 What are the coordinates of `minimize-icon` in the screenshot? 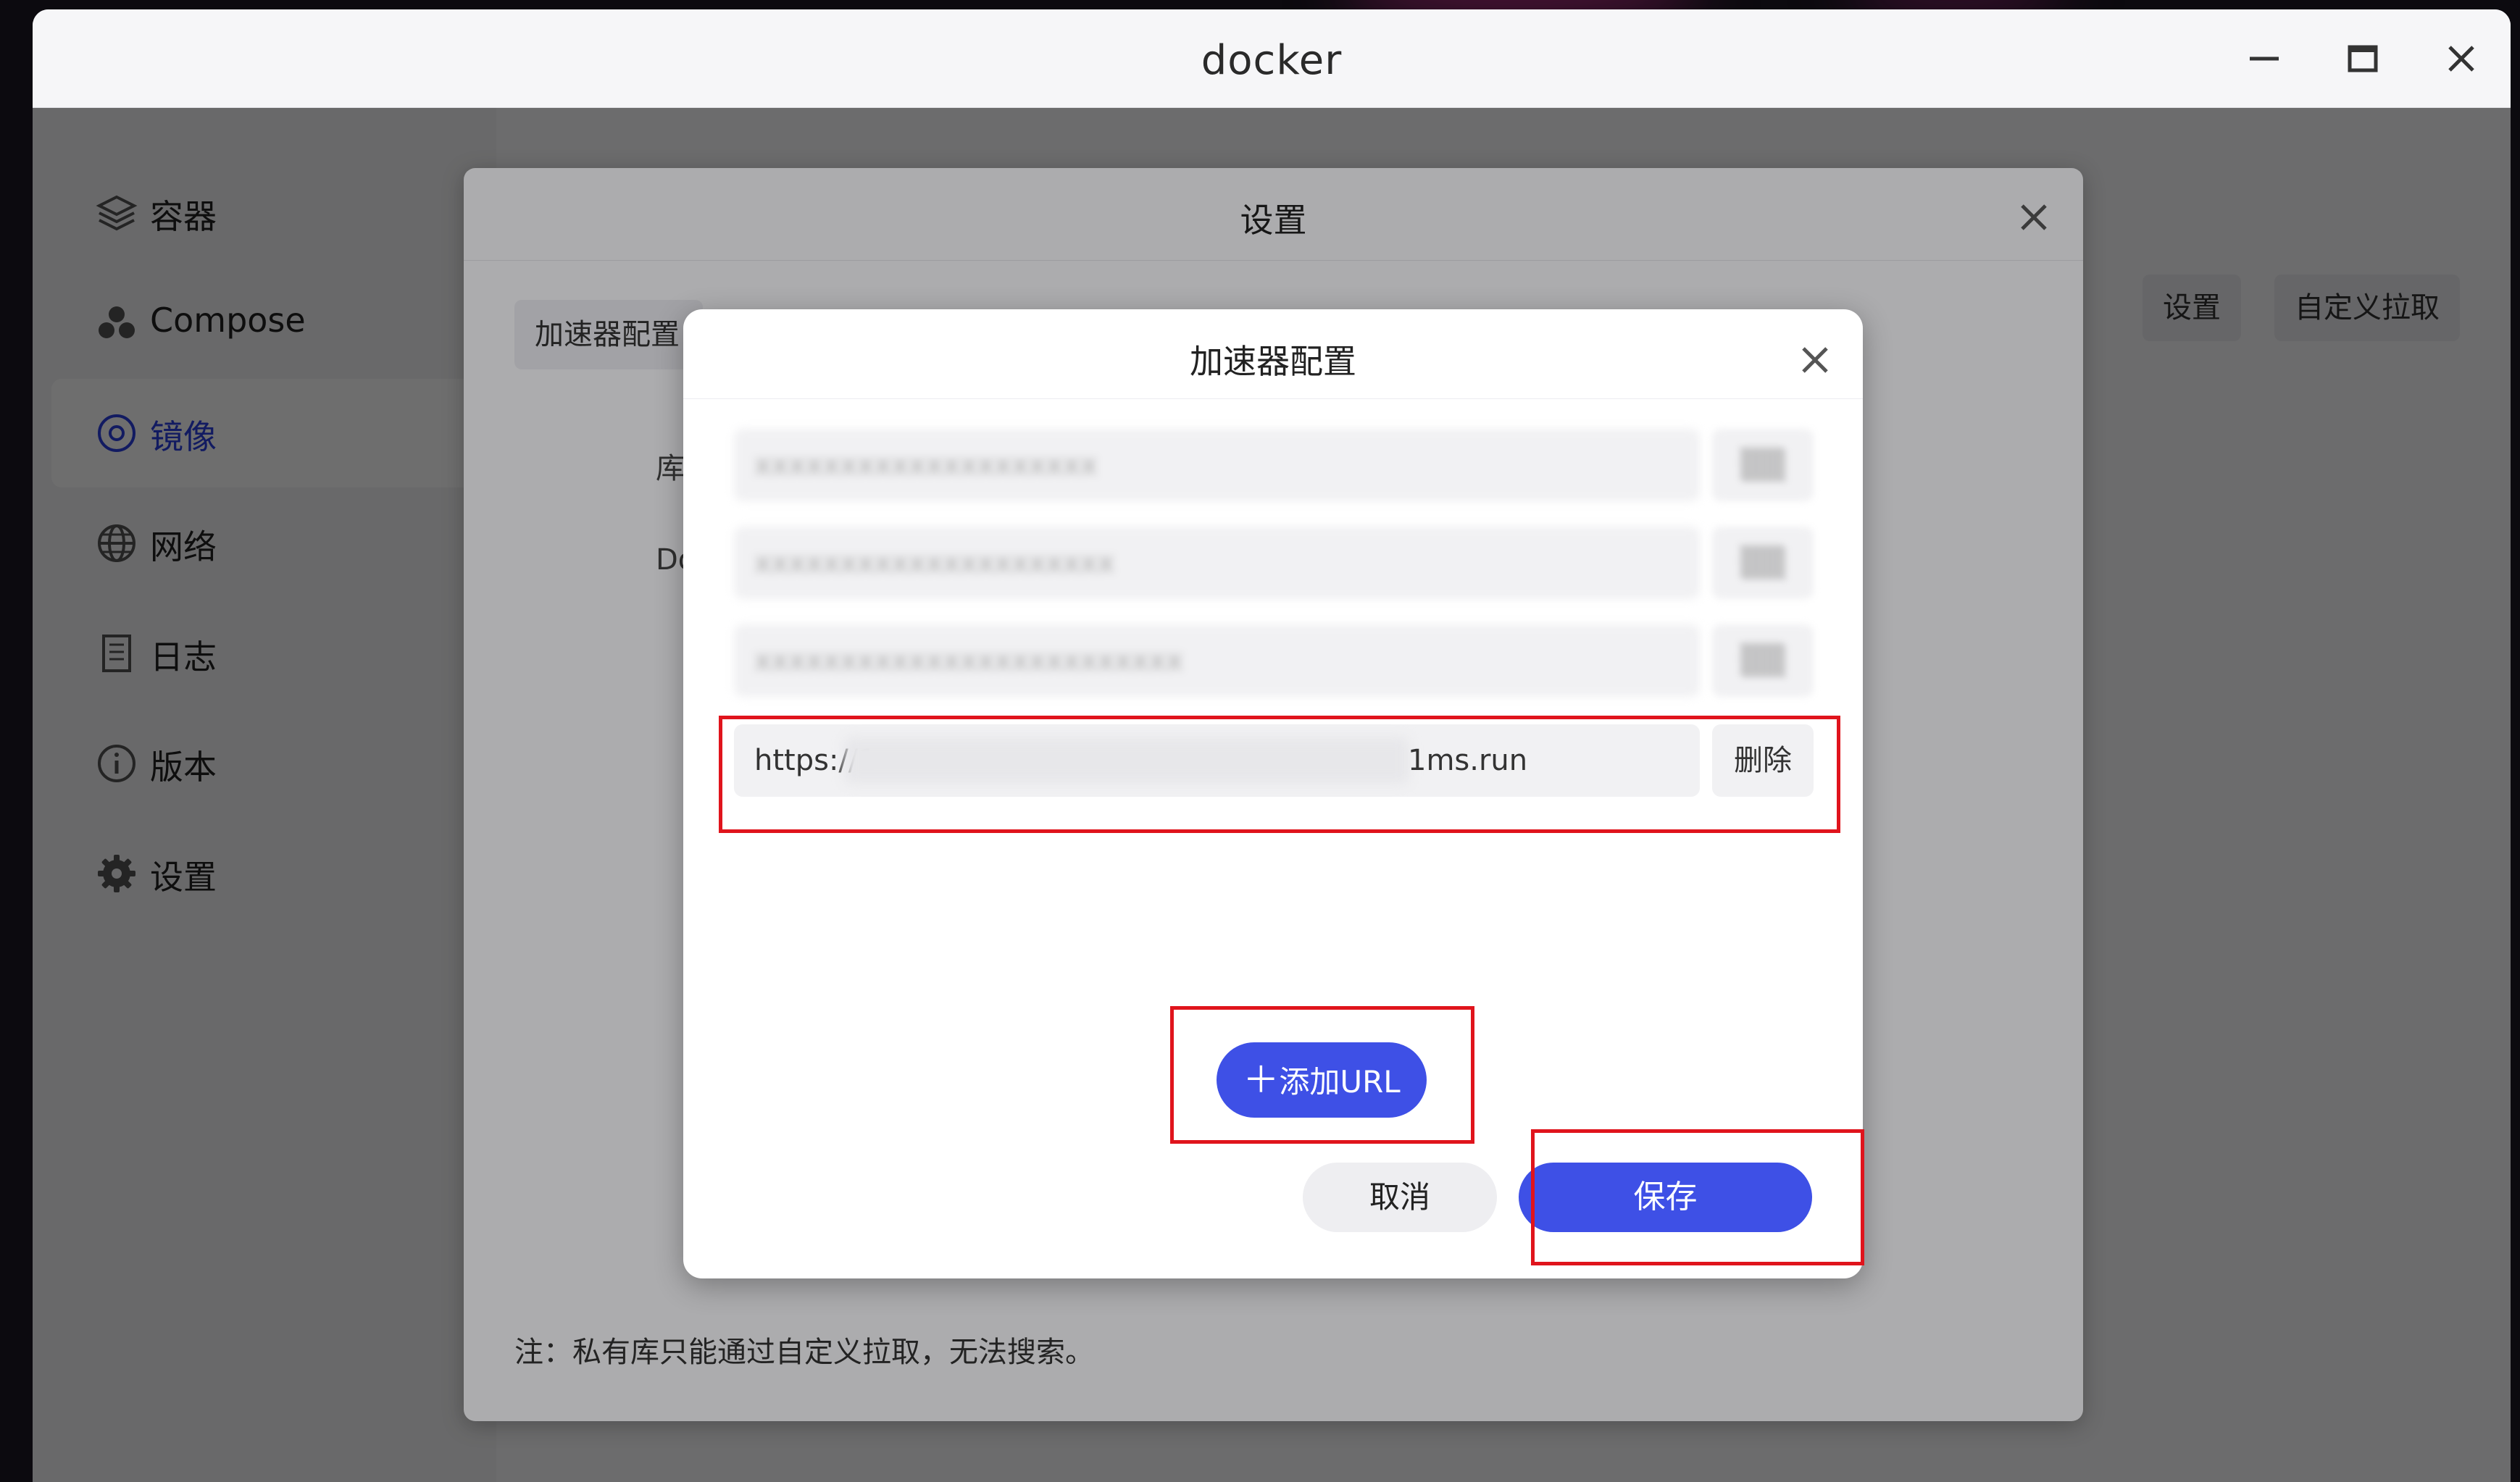 It's located at (2264, 59).